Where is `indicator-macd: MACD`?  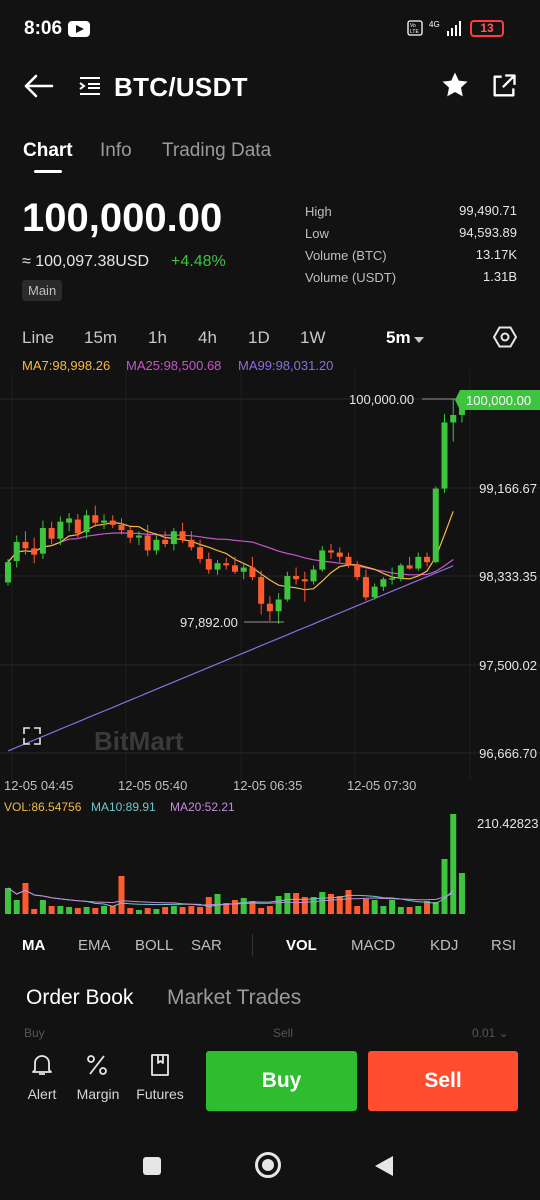
indicator-macd: MACD is located at coordinates (373, 945).